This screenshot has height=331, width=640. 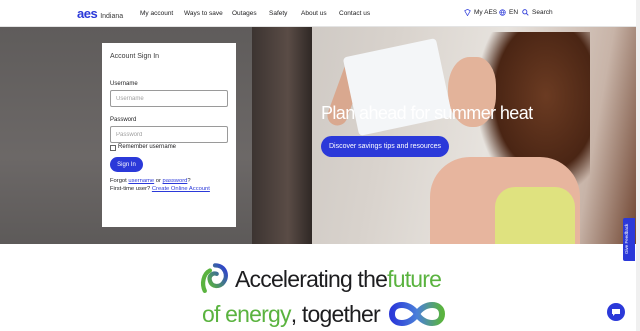 What do you see at coordinates (175, 181) in the screenshot?
I see `forgot-password-link: password` at bounding box center [175, 181].